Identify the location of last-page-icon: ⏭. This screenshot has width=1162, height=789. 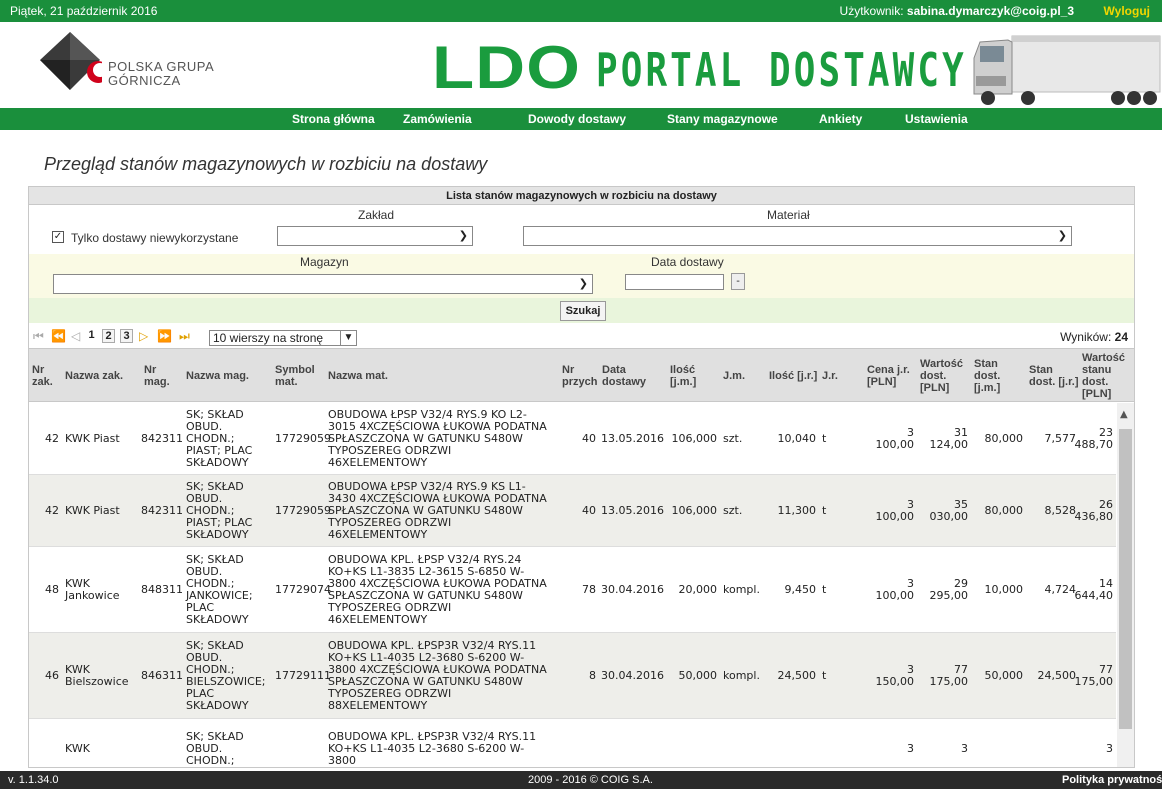
(184, 336).